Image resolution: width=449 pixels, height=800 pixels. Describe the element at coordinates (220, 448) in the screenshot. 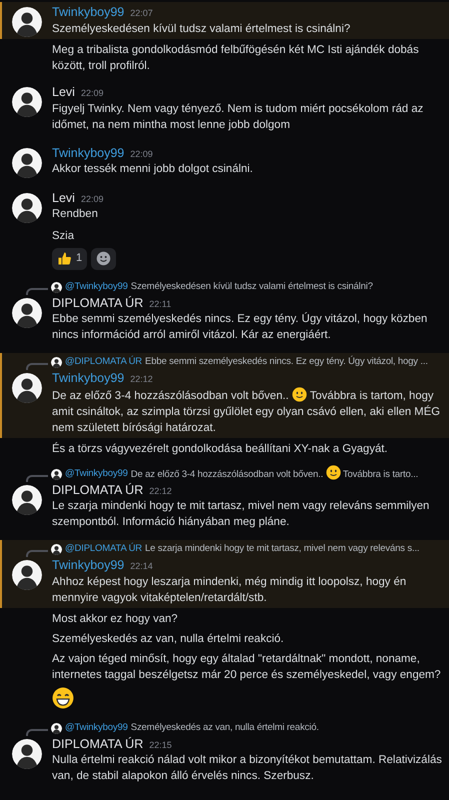

I see `message-text: És a törzs vágyvezérelt gondolkodása beállítani XY-nak a Gyagyát.` at that location.